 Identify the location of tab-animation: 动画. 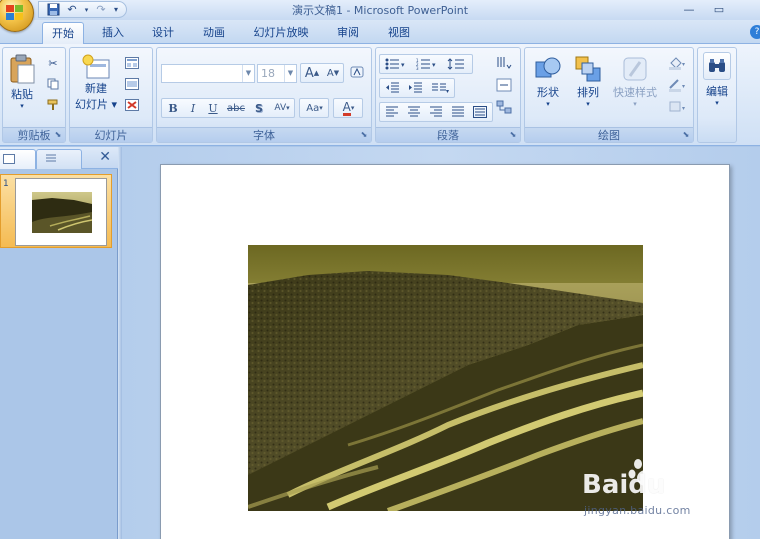
(214, 33).